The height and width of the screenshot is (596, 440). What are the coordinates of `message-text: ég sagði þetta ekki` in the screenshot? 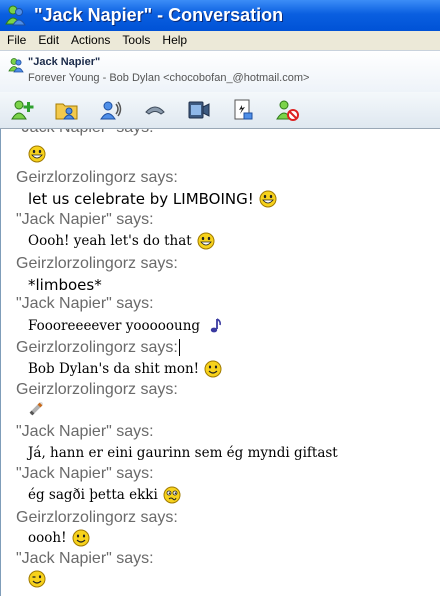 It's located at (93, 495).